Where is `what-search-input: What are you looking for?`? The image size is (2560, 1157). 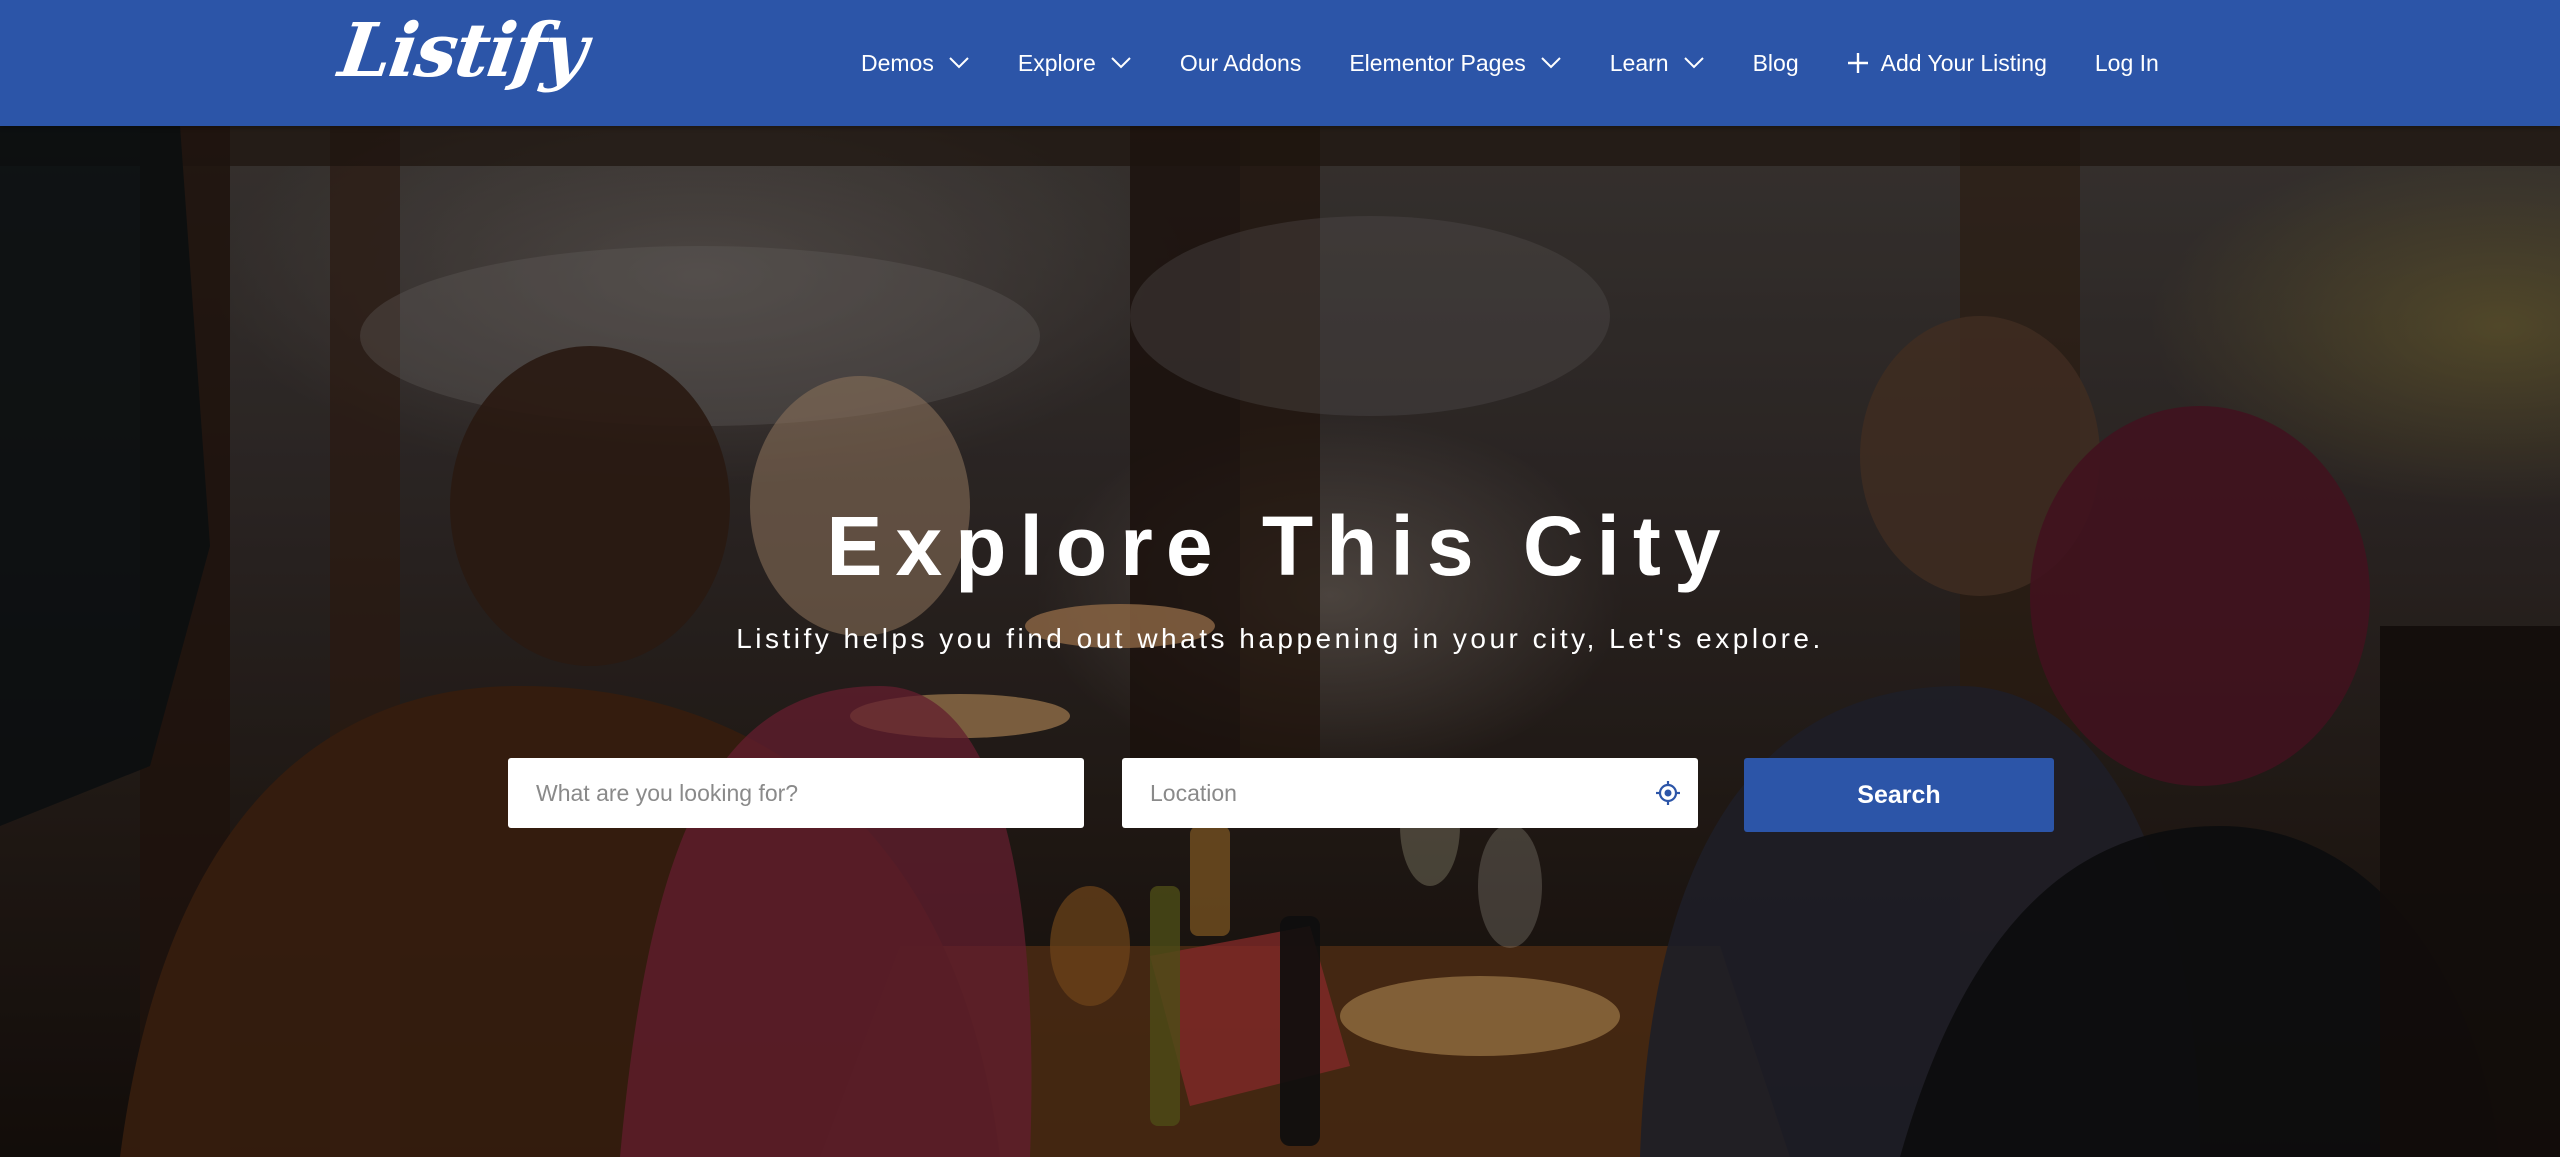 what-search-input: What are you looking for? is located at coordinates (796, 793).